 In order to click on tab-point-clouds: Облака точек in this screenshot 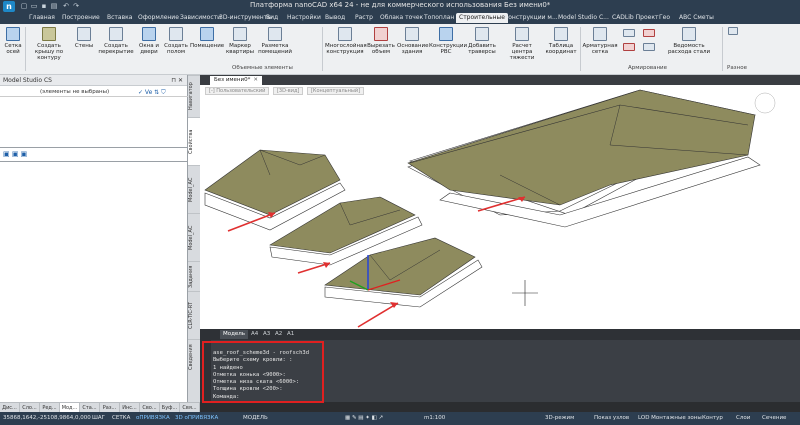, I will do `click(401, 18)`.